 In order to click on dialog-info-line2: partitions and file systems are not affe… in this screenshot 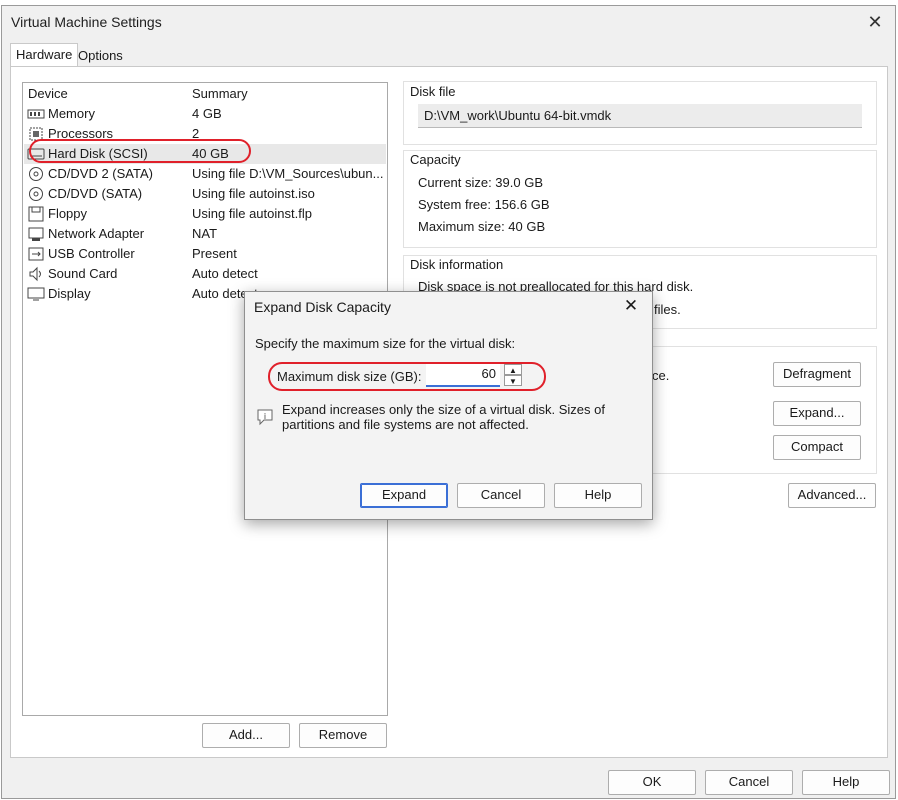, I will do `click(405, 424)`.